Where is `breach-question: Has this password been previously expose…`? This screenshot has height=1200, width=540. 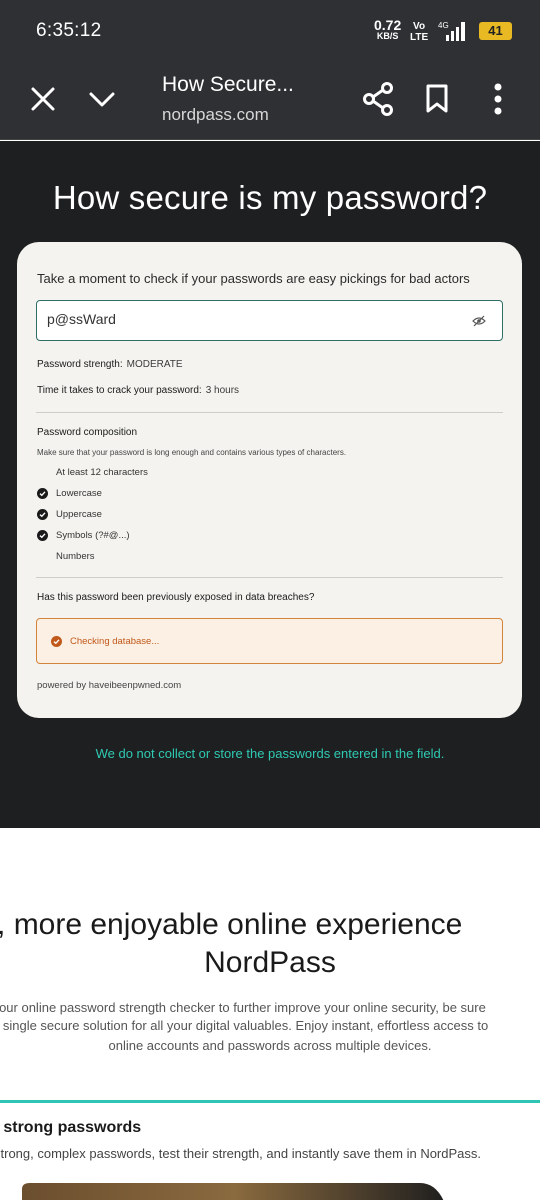
breach-question: Has this password been previously expose… is located at coordinates (176, 597).